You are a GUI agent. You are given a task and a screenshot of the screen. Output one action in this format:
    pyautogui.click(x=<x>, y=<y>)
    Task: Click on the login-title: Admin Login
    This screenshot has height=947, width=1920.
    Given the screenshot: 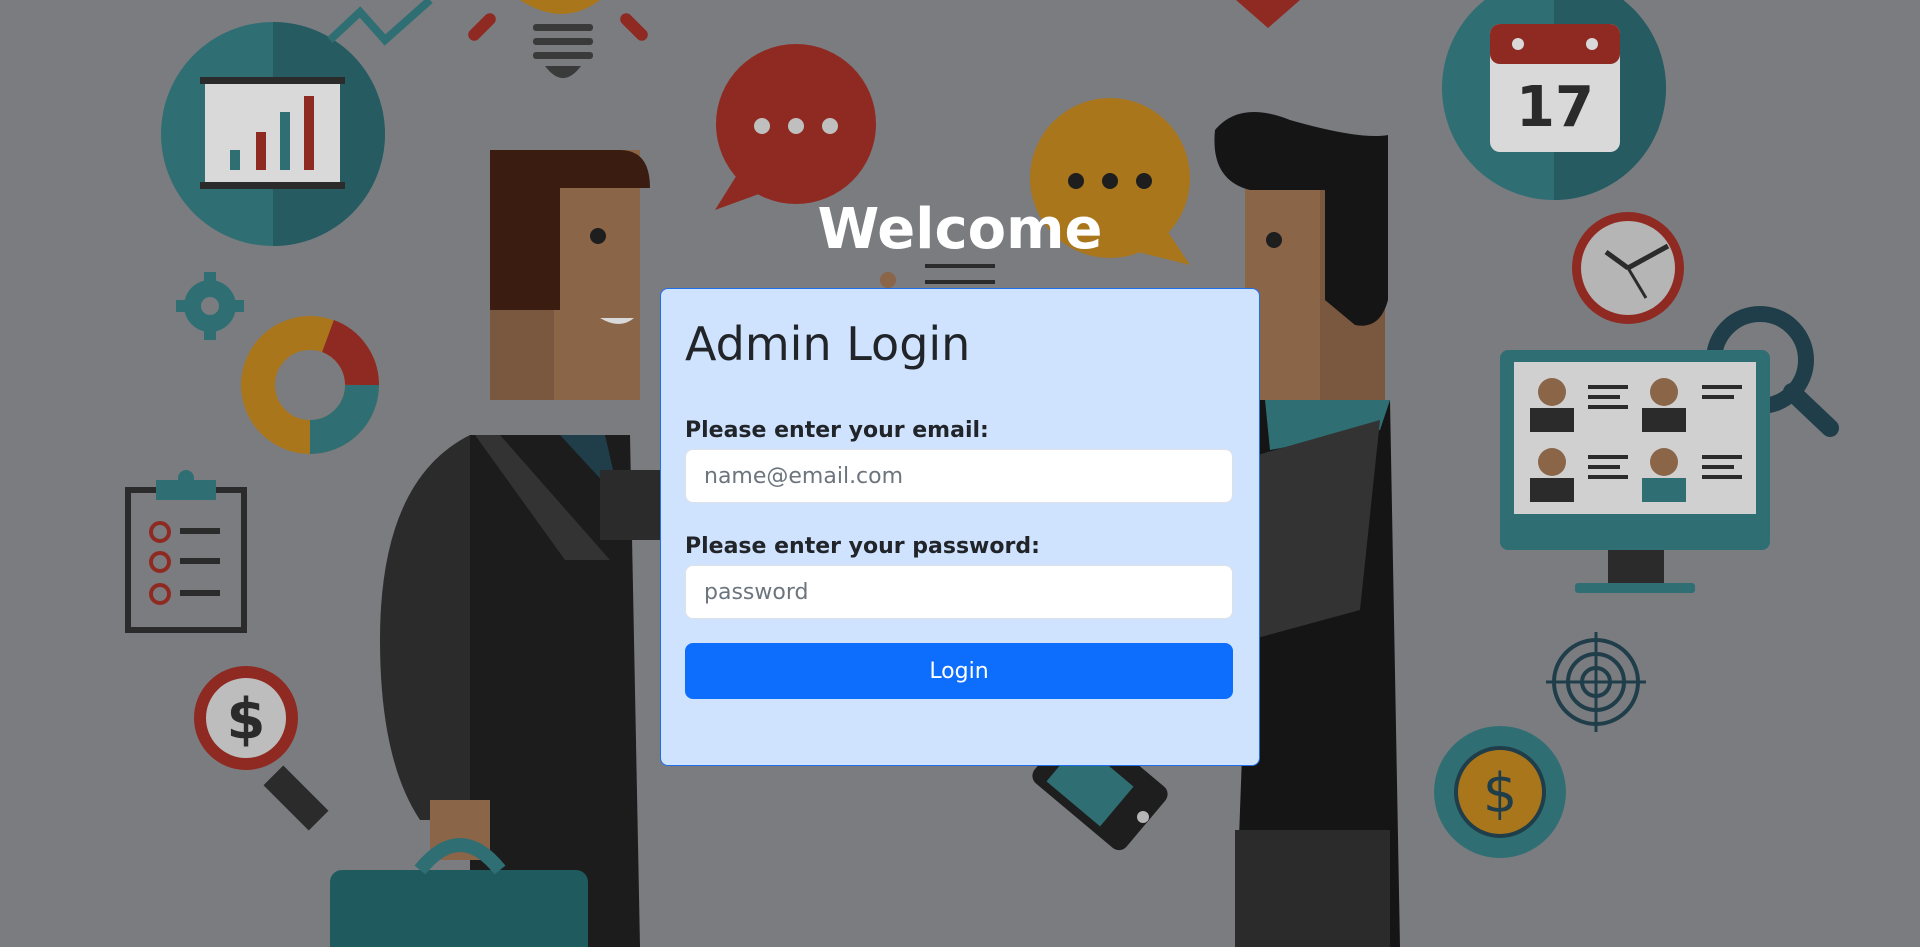 What is the action you would take?
    pyautogui.click(x=828, y=344)
    